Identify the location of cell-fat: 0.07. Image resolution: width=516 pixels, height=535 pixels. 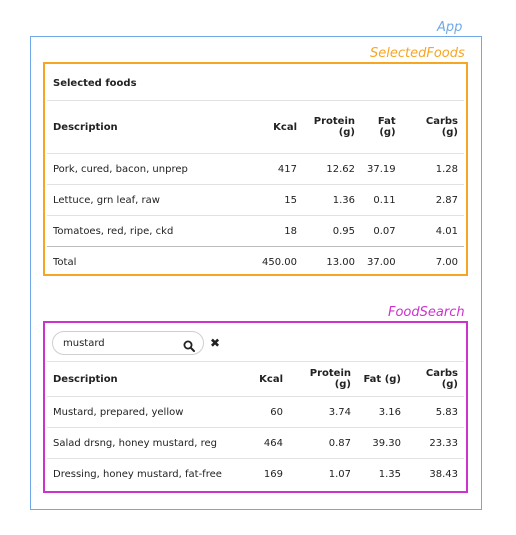
(381, 231).